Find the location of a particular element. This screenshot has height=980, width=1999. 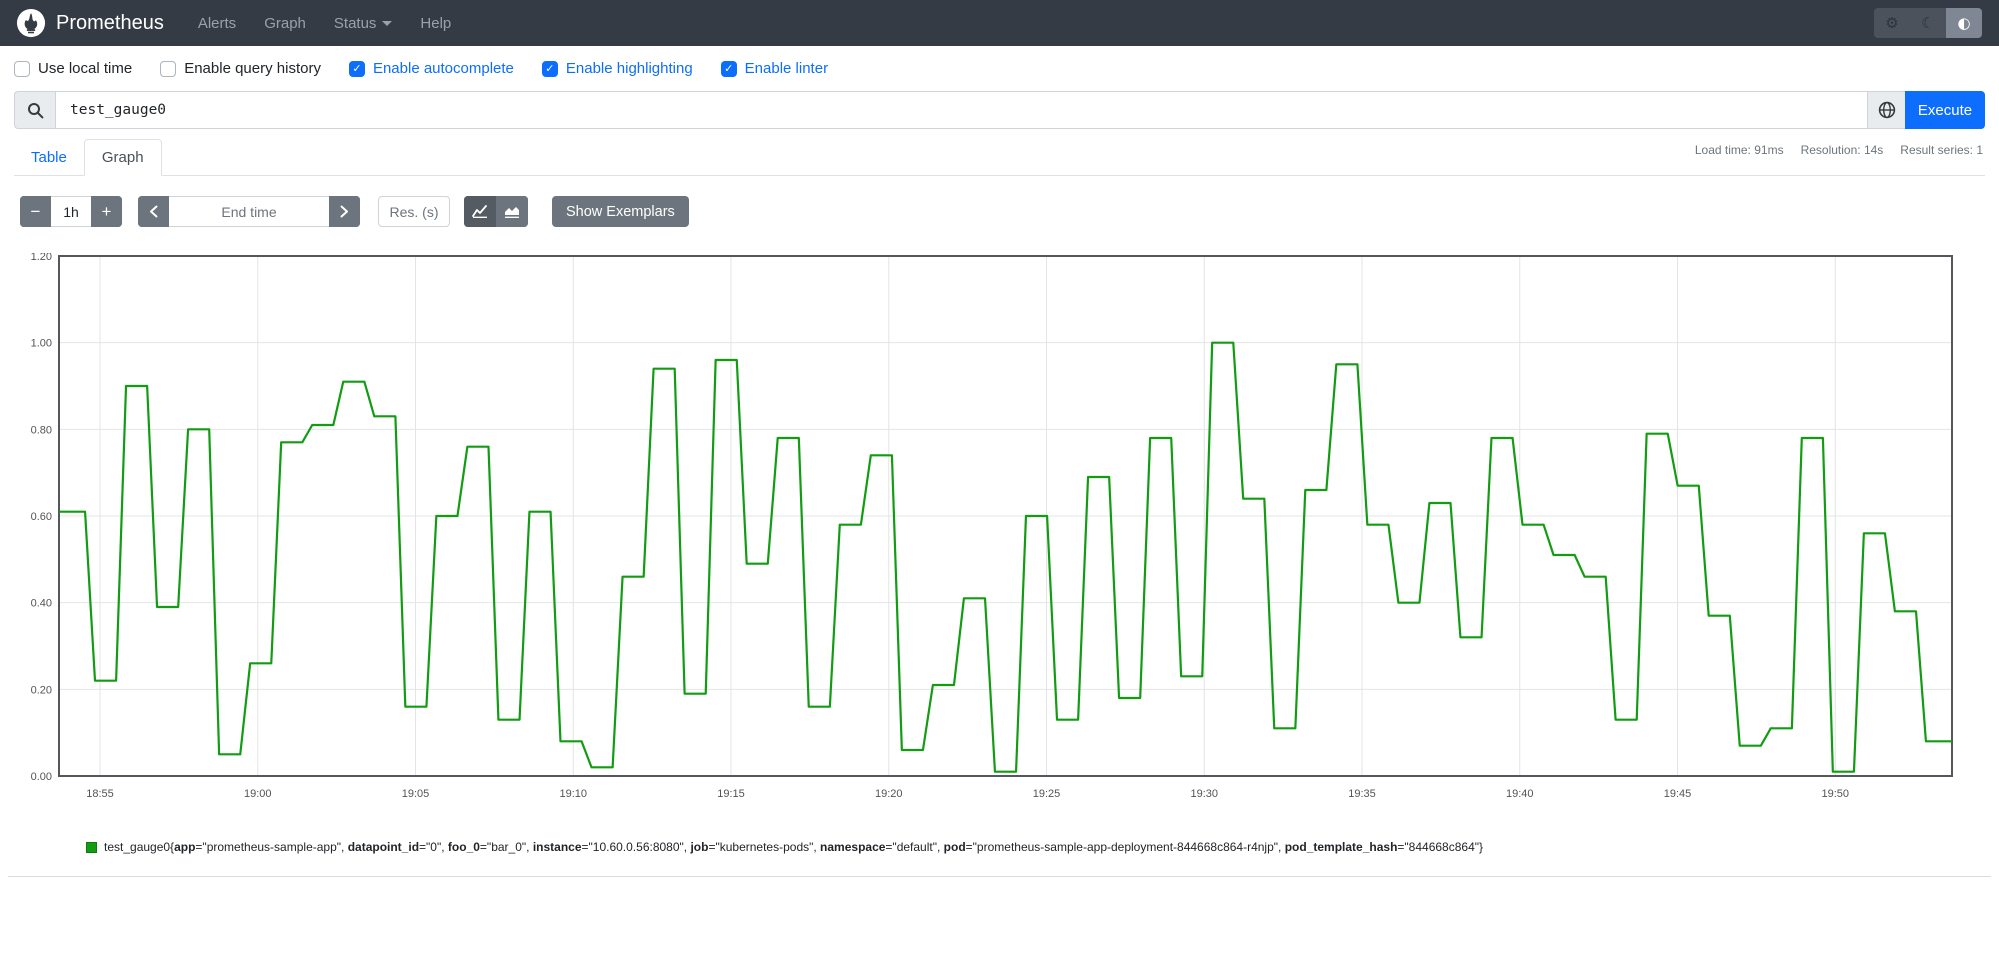

svg-text: 19:30 is located at coordinates (1204, 794).